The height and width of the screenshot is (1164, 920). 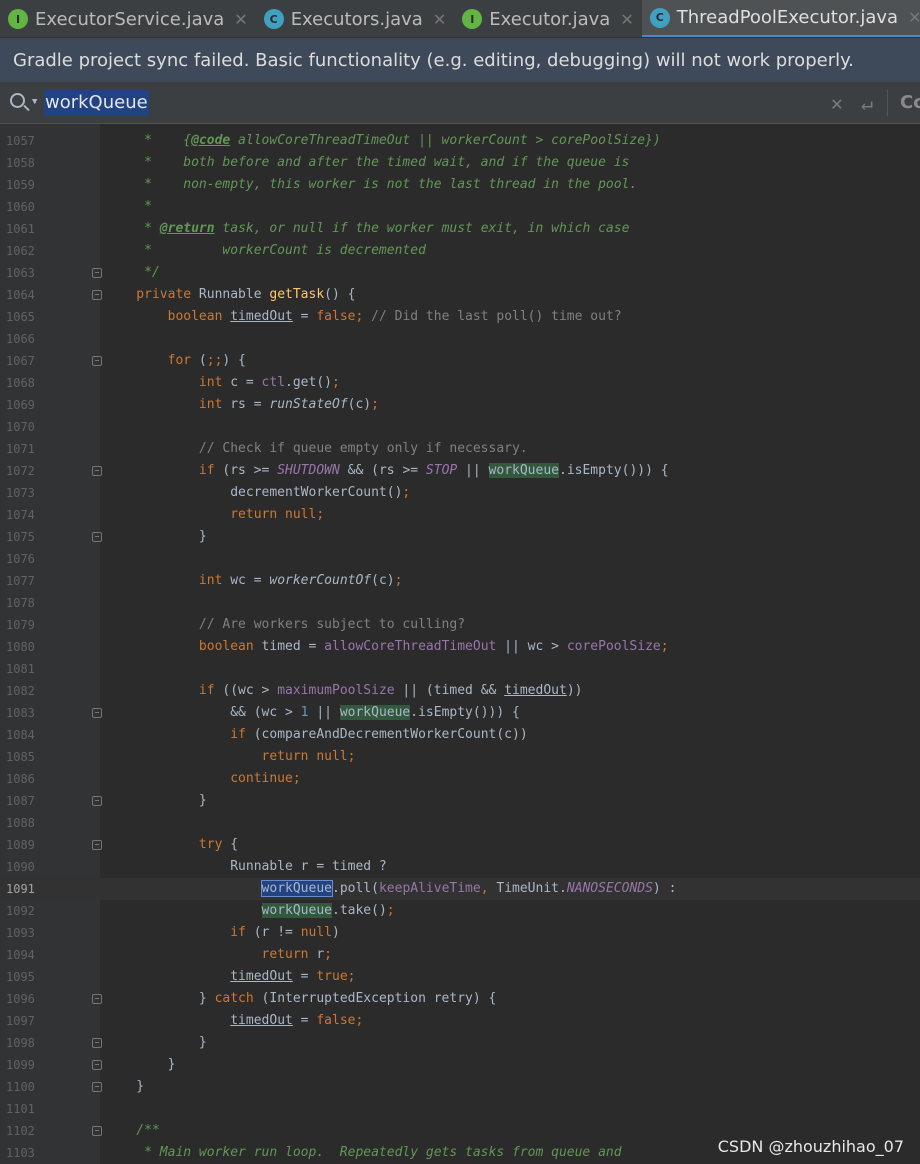 What do you see at coordinates (867, 103) in the screenshot?
I see `new-line-icon: ↵` at bounding box center [867, 103].